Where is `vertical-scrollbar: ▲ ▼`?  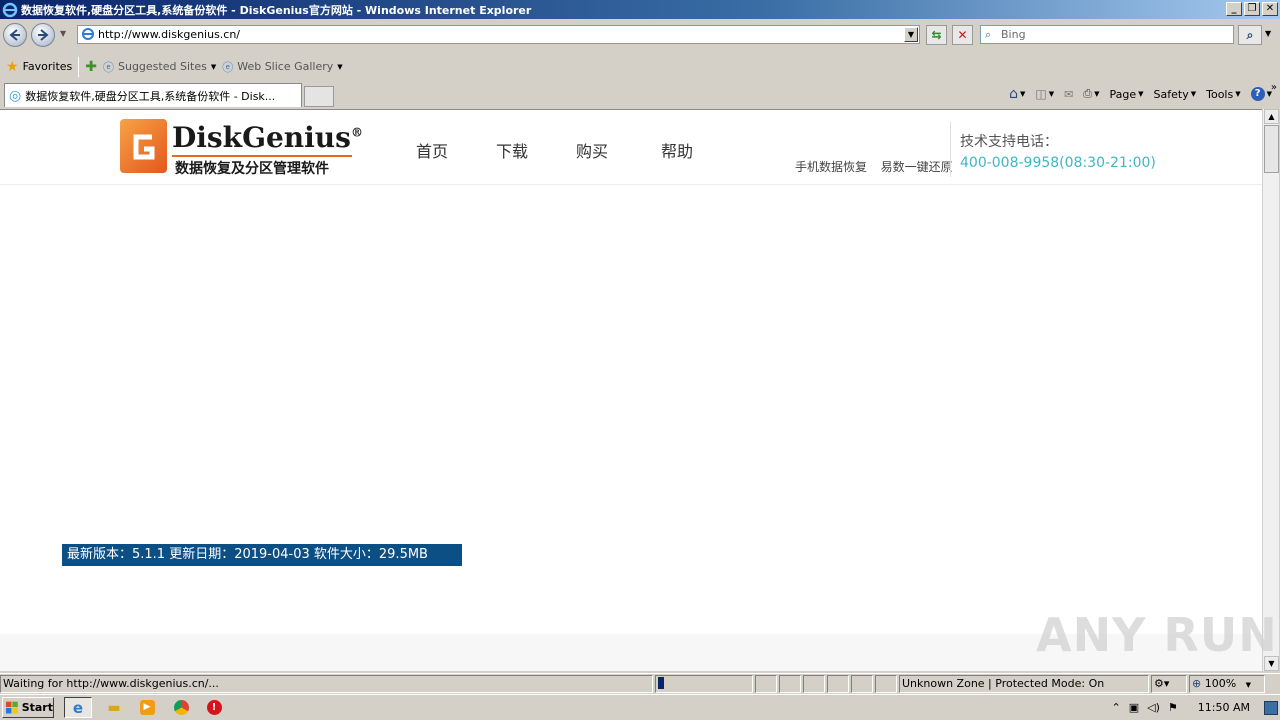 vertical-scrollbar: ▲ ▼ is located at coordinates (1270, 390).